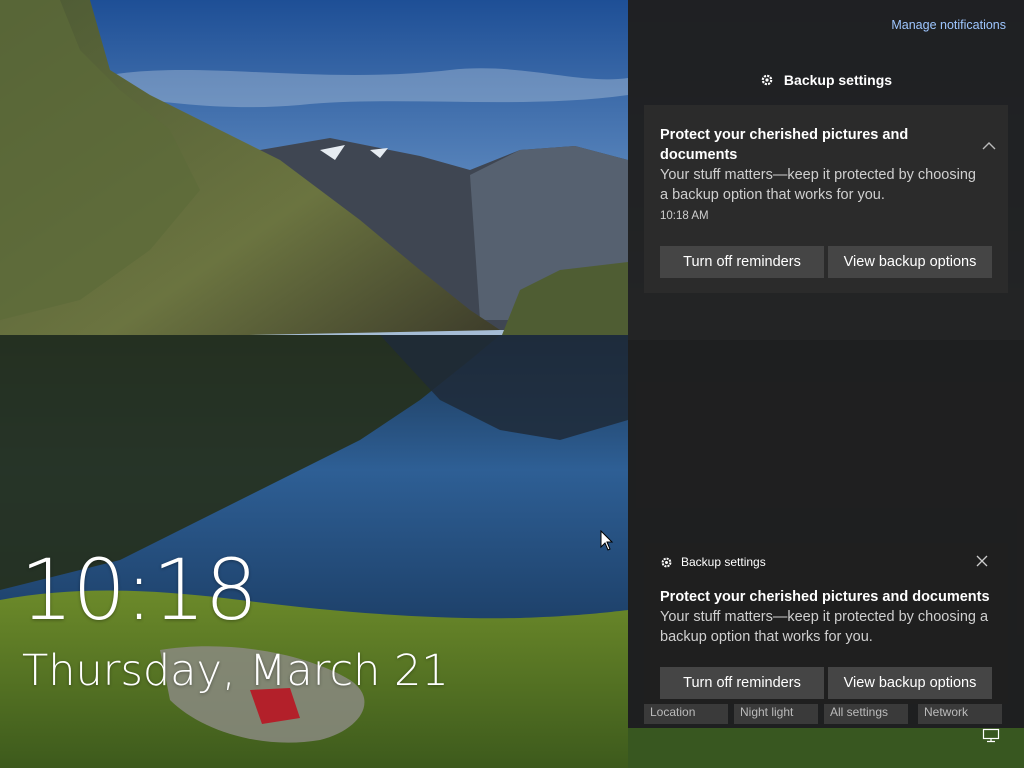  Describe the element at coordinates (910, 262) in the screenshot. I see `view-backup-options-button: View backup options` at that location.